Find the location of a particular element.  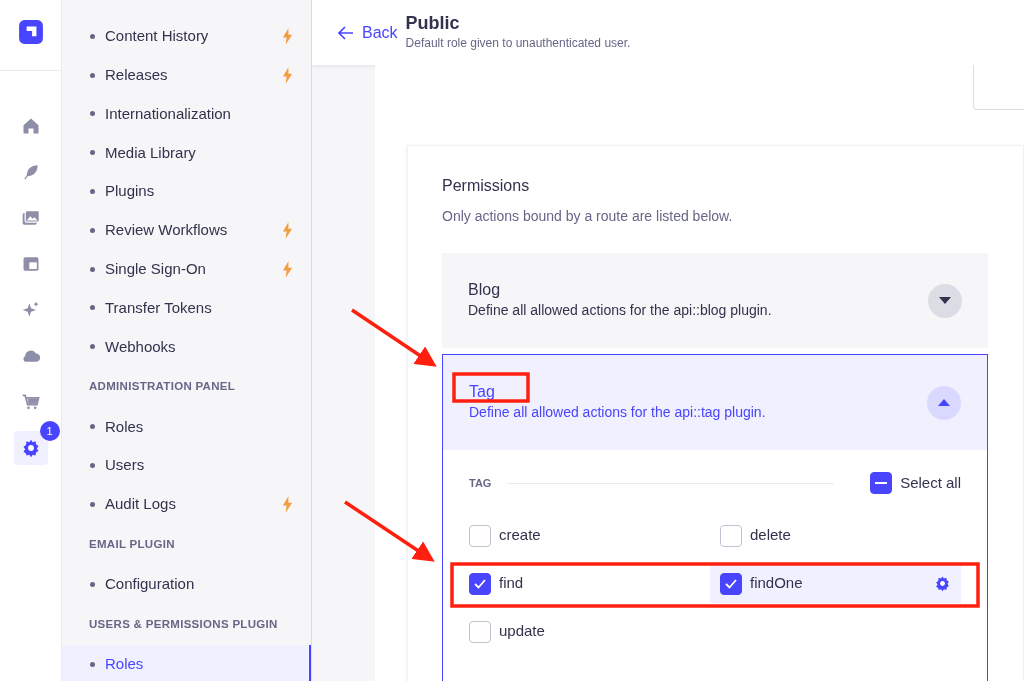

sidebar-link: Internationalization is located at coordinates (186, 114).